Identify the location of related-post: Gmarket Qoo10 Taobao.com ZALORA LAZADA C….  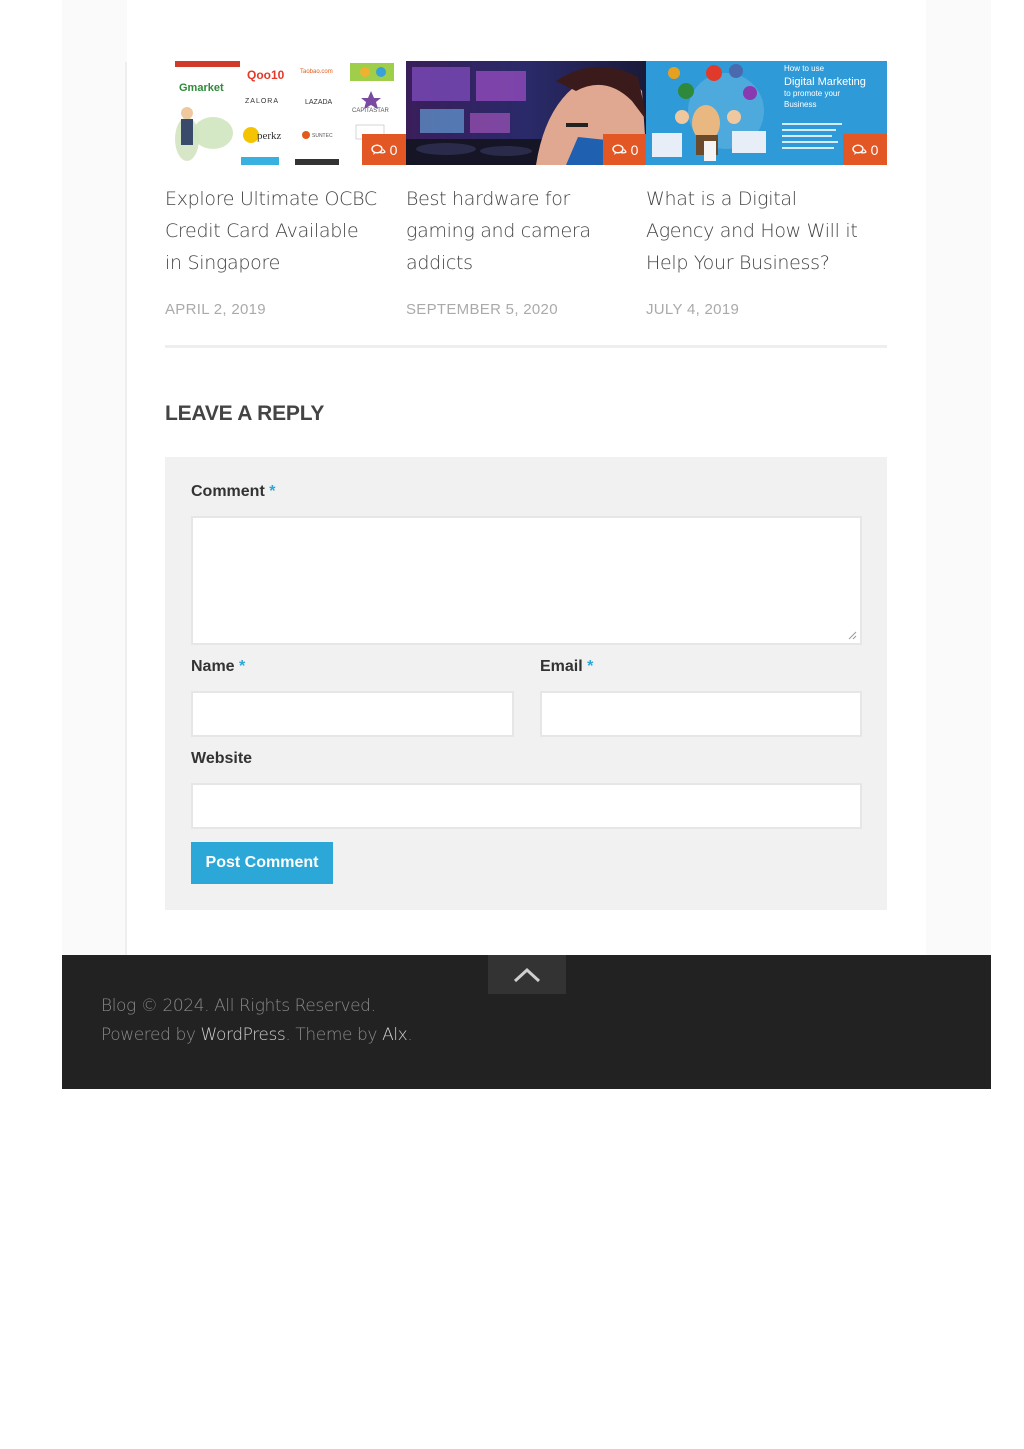
(285, 189).